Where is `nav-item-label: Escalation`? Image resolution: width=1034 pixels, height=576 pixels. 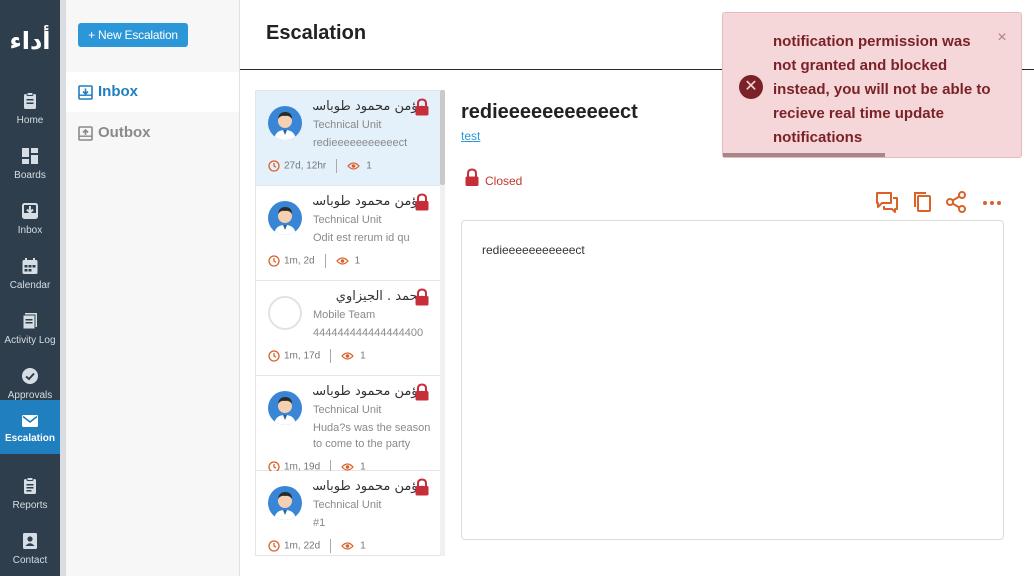
nav-item-label: Escalation is located at coordinates (30, 438).